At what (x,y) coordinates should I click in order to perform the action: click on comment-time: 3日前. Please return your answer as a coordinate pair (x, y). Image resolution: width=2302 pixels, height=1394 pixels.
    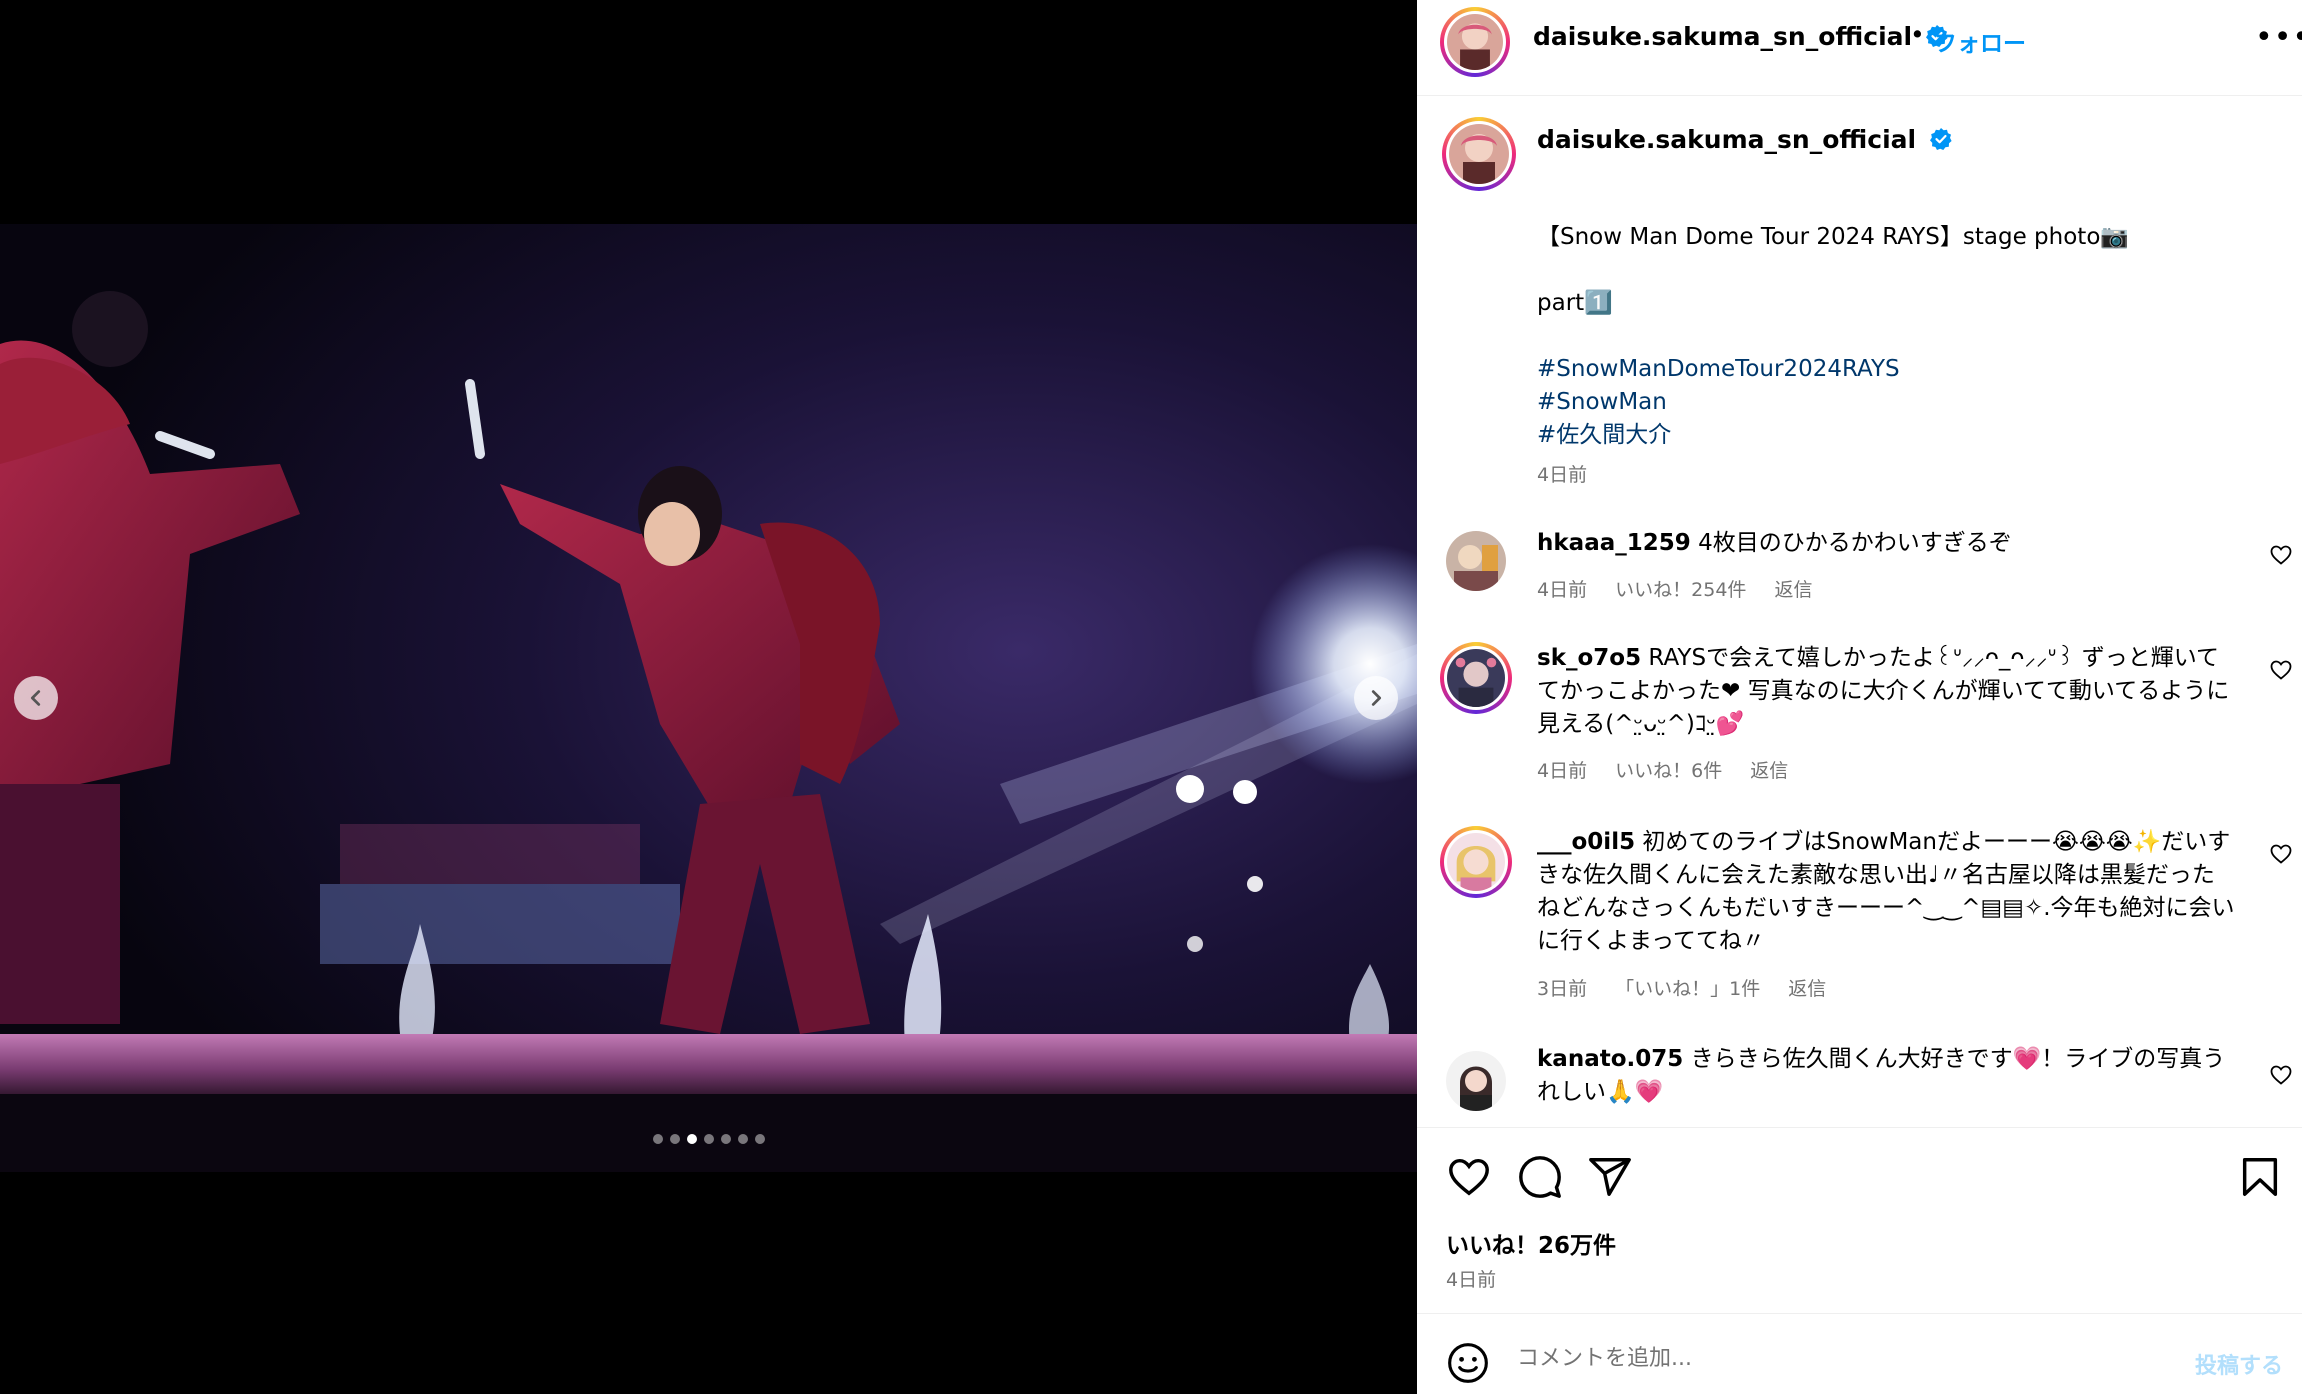
    Looking at the image, I should click on (1562, 989).